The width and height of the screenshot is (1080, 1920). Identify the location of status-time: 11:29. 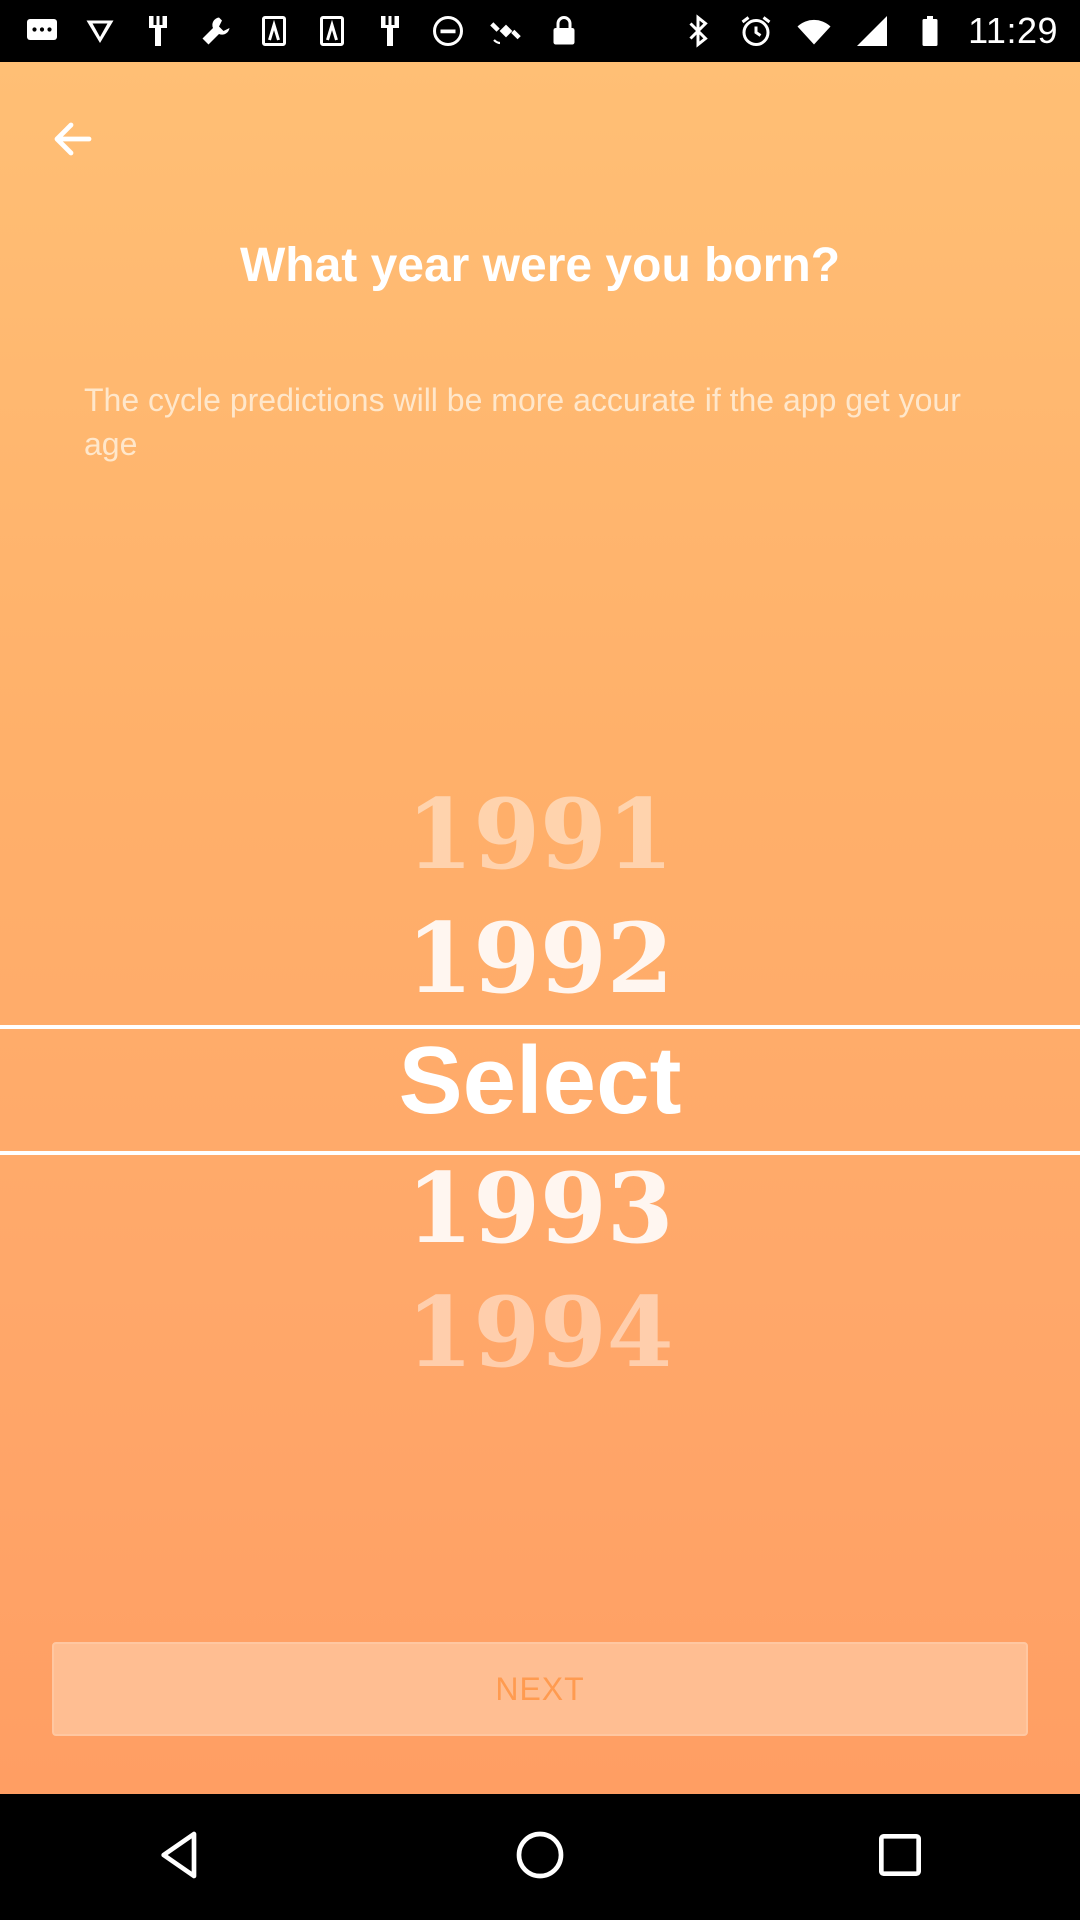
(1013, 30).